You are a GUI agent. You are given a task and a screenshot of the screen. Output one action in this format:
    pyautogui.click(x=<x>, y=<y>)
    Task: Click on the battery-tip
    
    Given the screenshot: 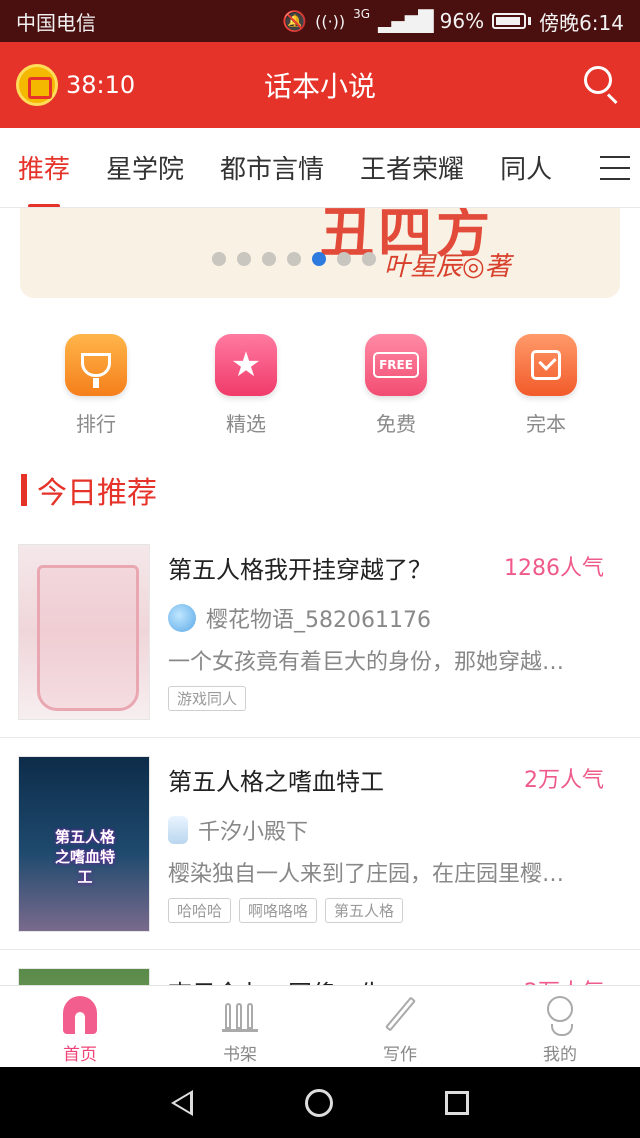 What is the action you would take?
    pyautogui.click(x=530, y=21)
    